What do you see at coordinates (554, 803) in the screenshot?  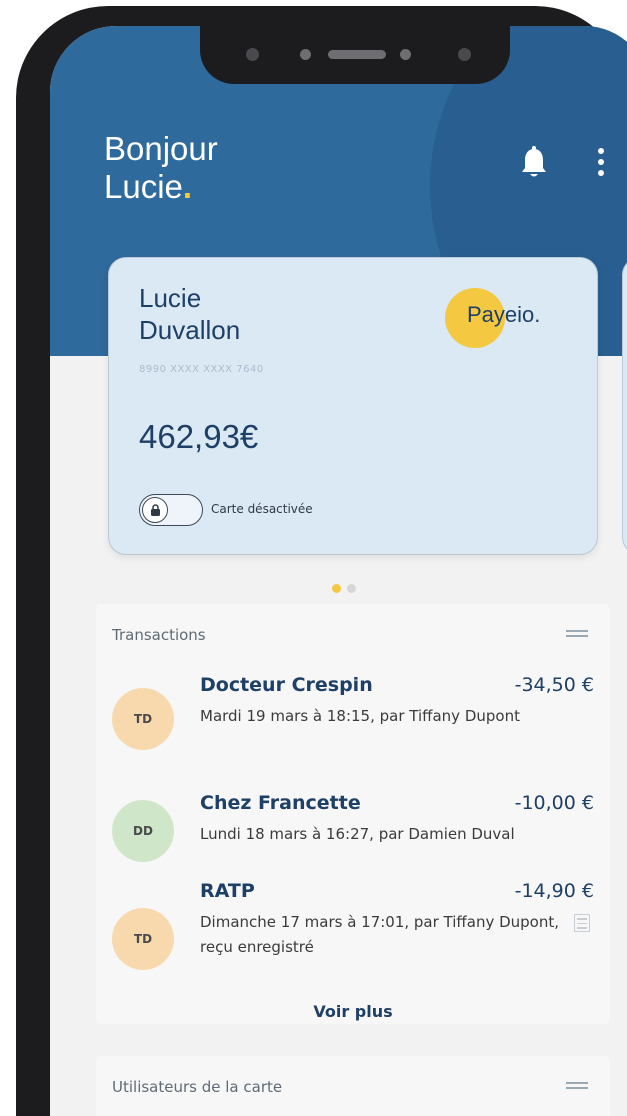 I see `transaction-amount: -10,00 €` at bounding box center [554, 803].